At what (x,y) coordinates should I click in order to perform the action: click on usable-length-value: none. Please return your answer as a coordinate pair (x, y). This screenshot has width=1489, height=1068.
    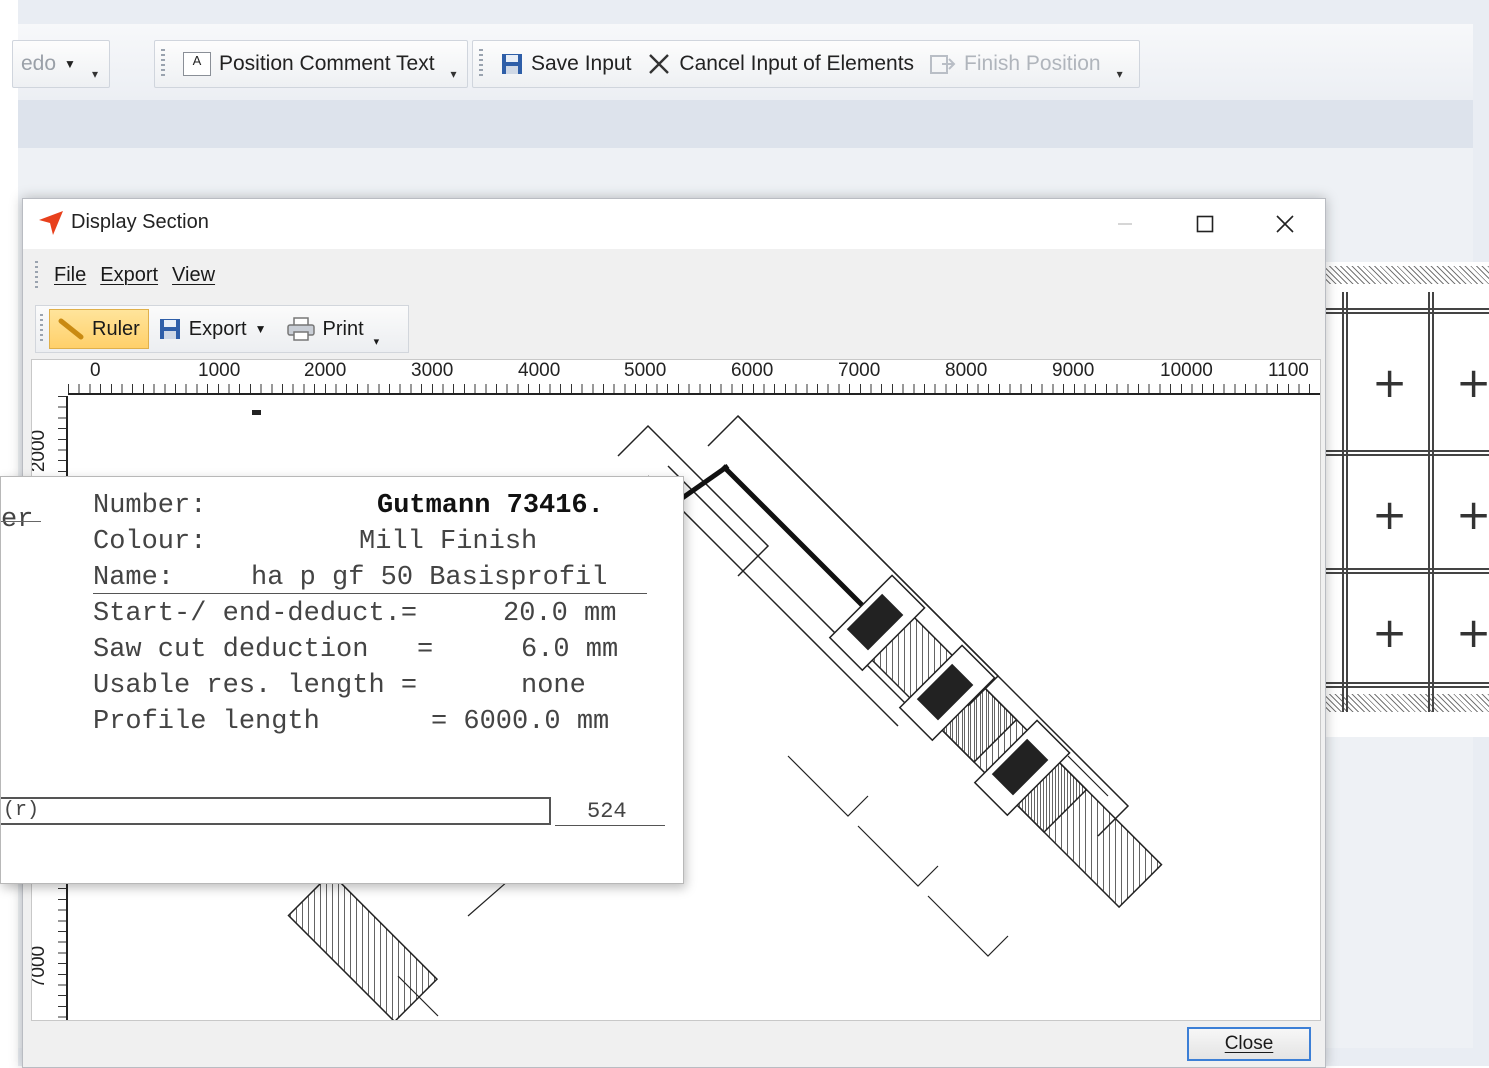
    Looking at the image, I should click on (553, 686).